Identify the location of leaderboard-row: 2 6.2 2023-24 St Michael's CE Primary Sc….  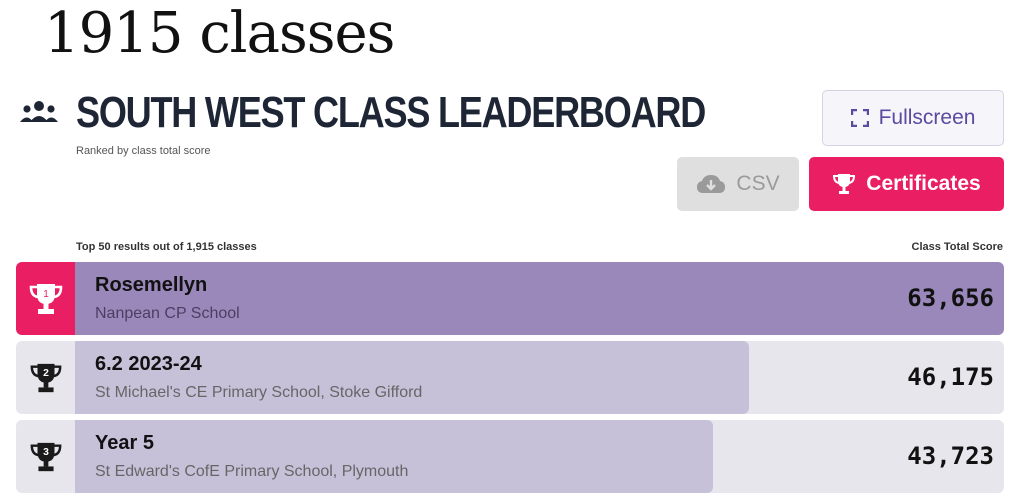
(510, 377).